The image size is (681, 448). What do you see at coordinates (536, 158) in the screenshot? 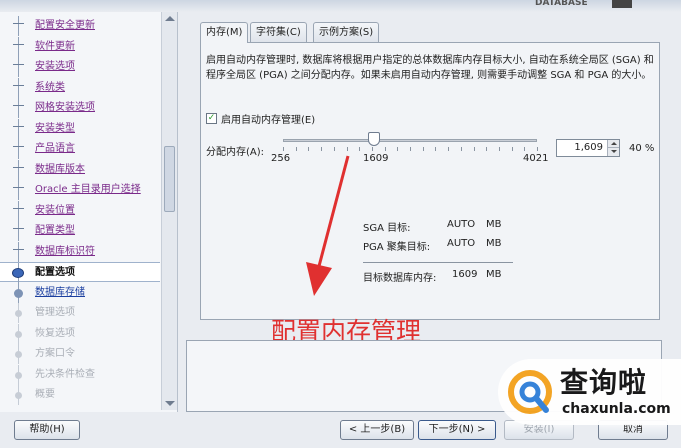
I see `slider-max-label: 4021` at bounding box center [536, 158].